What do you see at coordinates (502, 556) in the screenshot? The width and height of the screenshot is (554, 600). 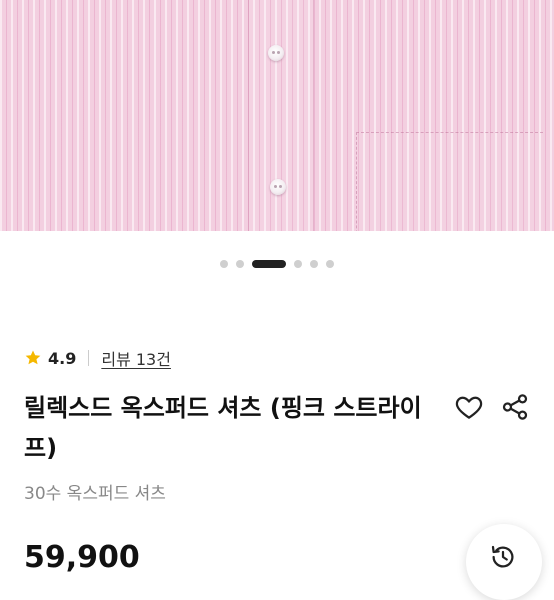 I see `history-icon` at bounding box center [502, 556].